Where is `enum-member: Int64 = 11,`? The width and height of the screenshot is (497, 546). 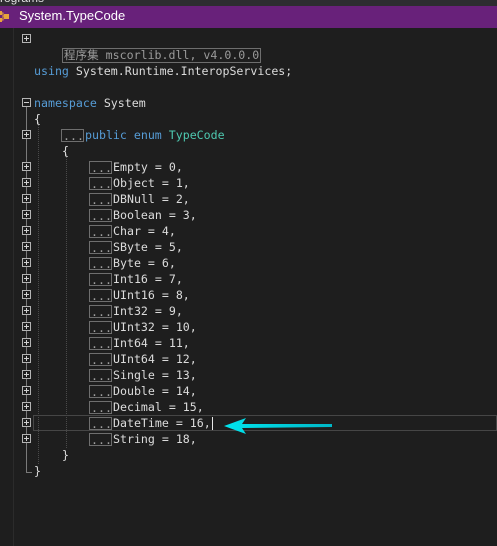 enum-member: Int64 = 11, is located at coordinates (151, 343).